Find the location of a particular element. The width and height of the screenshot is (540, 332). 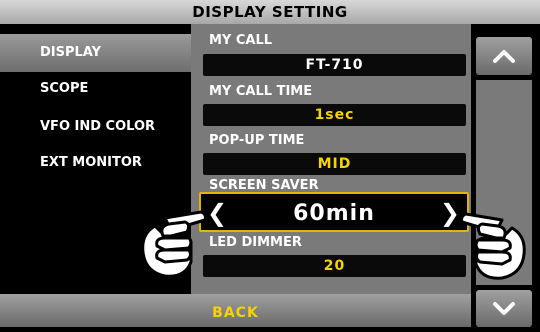

my-call-value: FT-710 is located at coordinates (334, 65).